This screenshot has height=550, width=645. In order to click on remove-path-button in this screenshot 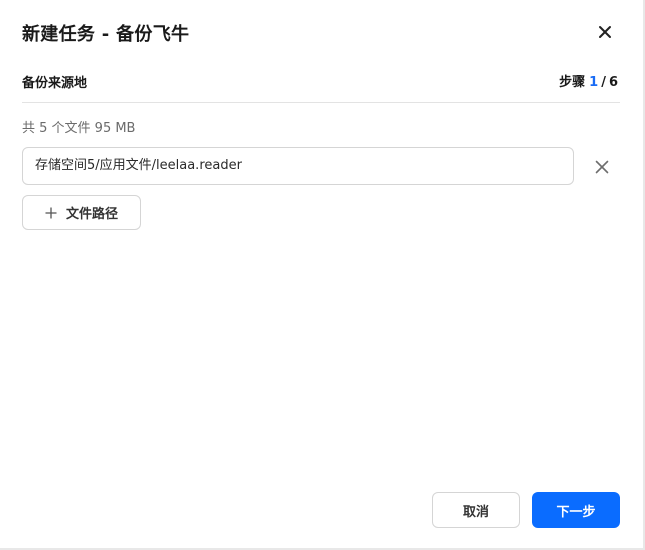, I will do `click(602, 167)`.